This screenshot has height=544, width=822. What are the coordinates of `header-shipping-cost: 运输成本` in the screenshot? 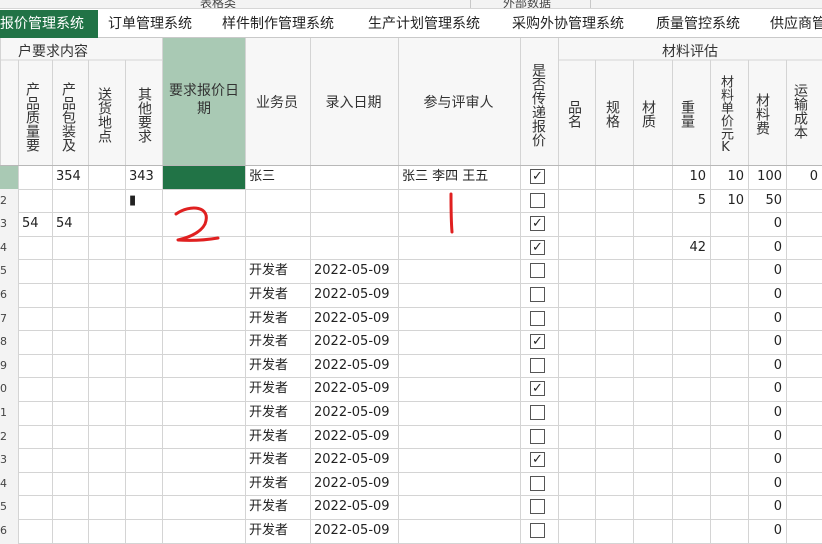 It's located at (800, 111).